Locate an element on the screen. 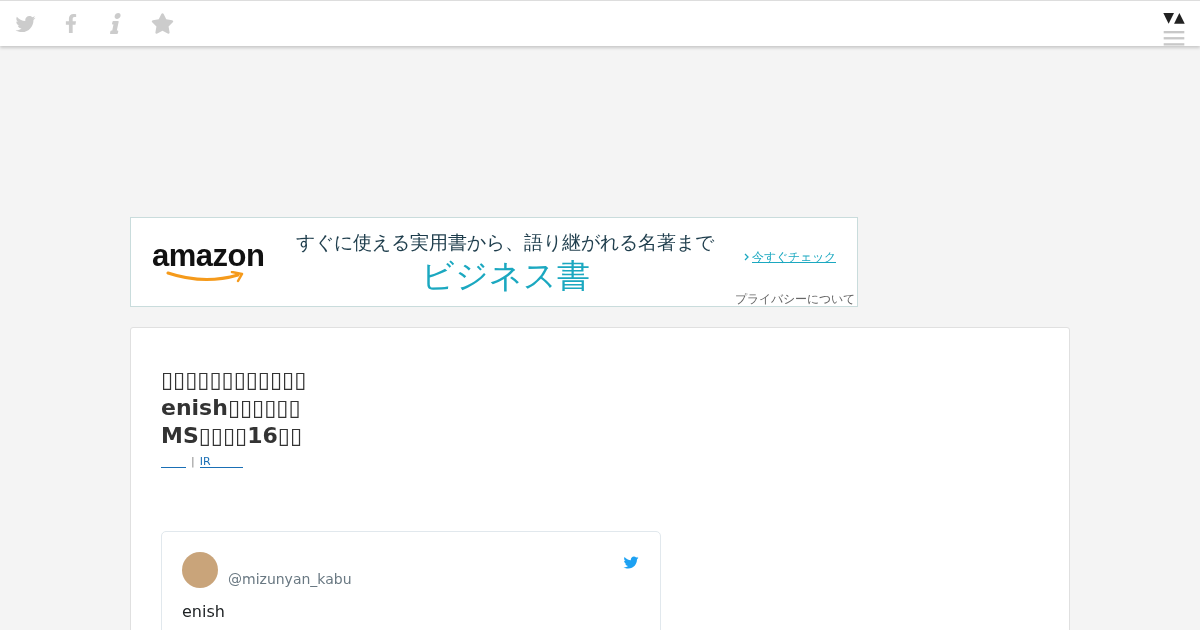 The width and height of the screenshot is (1200, 630). chevron-icon is located at coordinates (746, 257).